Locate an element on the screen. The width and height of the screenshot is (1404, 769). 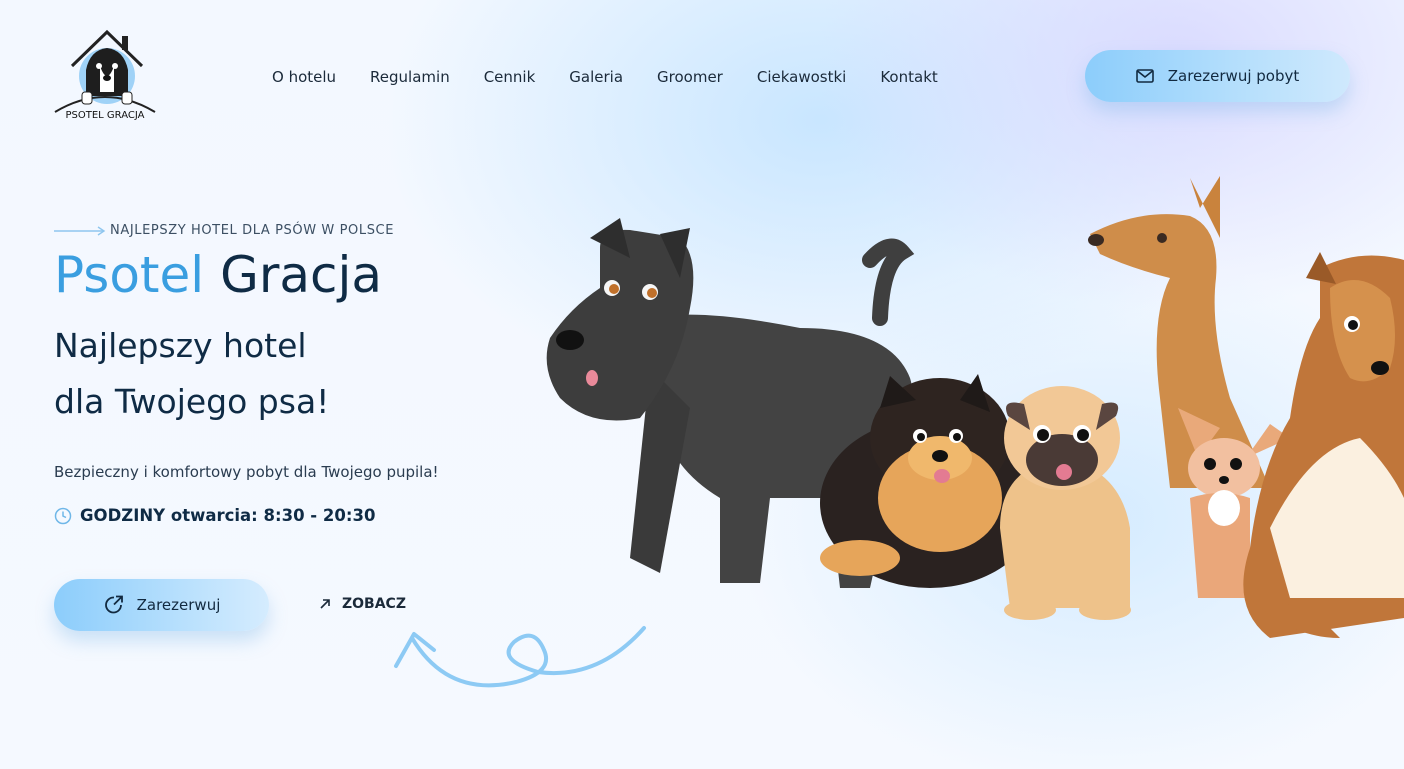
reserve-button: Zarezerwuj is located at coordinates (161, 605).